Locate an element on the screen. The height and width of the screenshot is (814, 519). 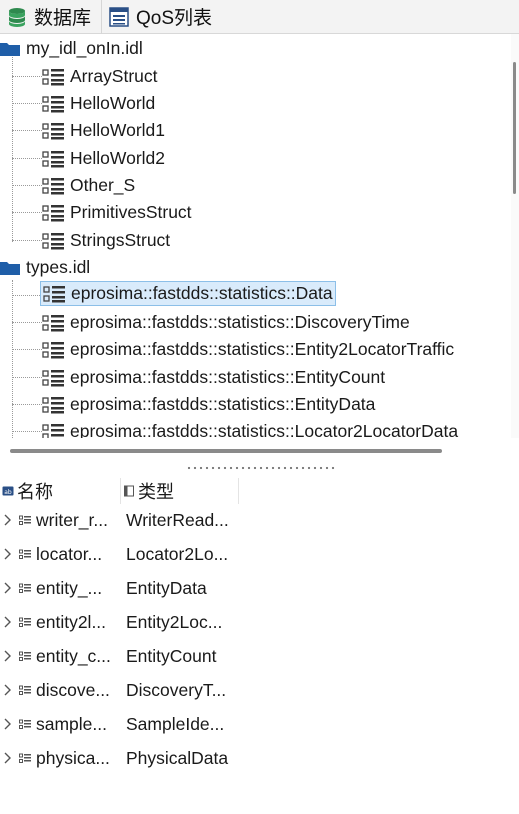
splitter-grip-icon is located at coordinates (261, 468).